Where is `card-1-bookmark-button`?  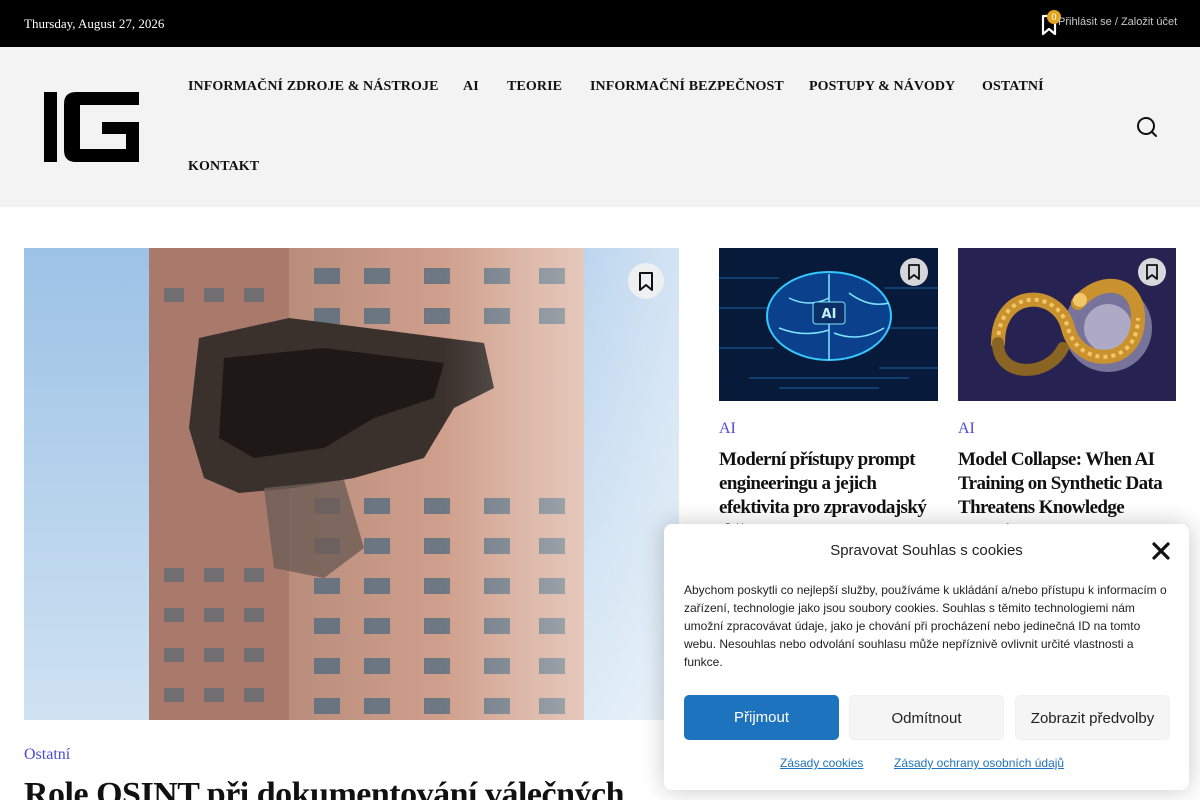
card-1-bookmark-button is located at coordinates (914, 272).